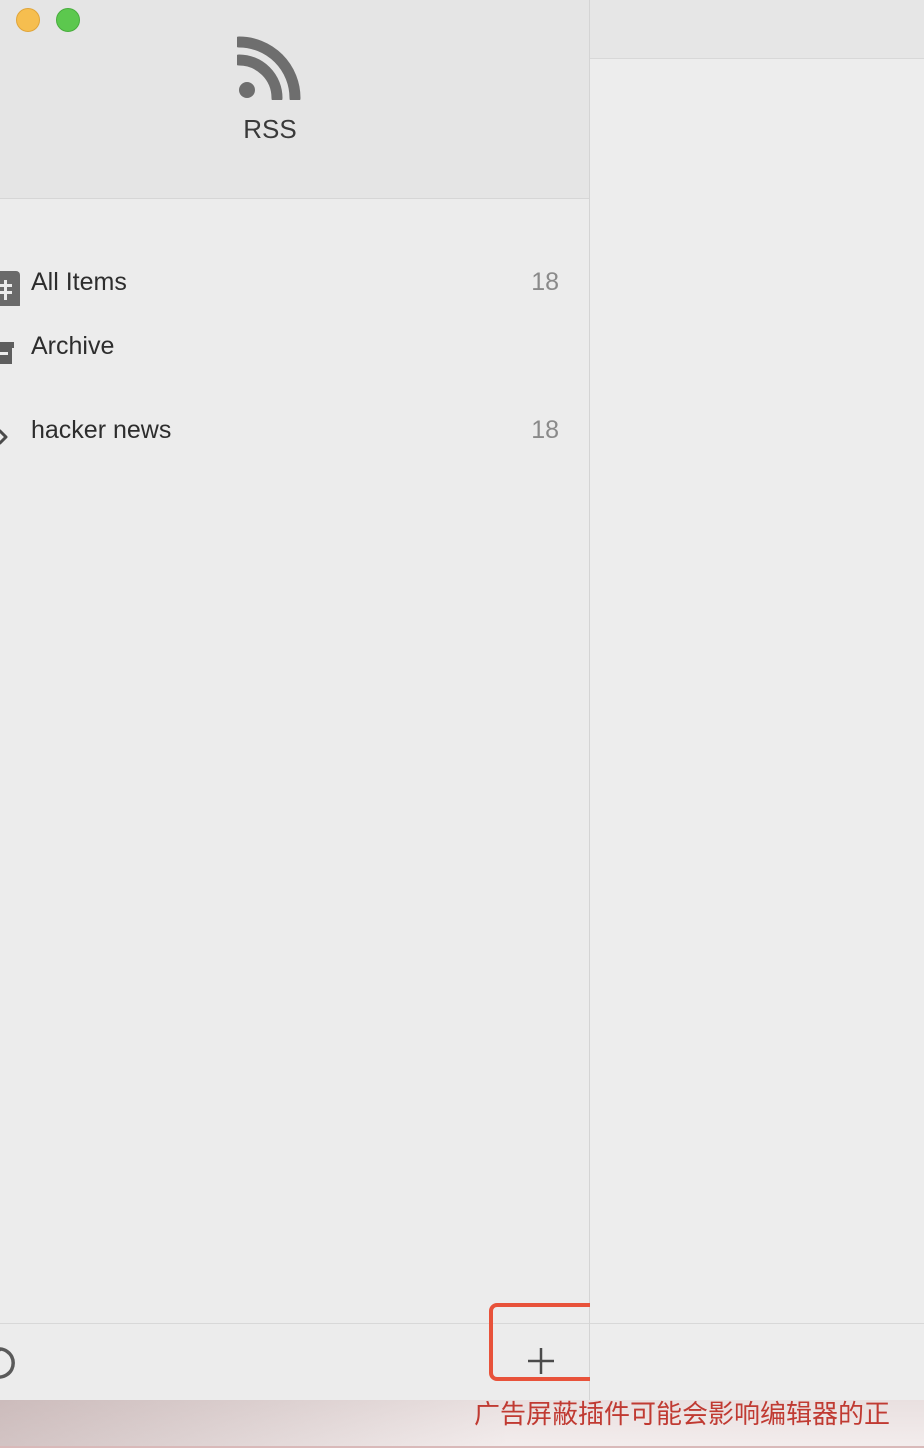 Image resolution: width=924 pixels, height=1448 pixels. I want to click on refresh-icon, so click(9, 1362).